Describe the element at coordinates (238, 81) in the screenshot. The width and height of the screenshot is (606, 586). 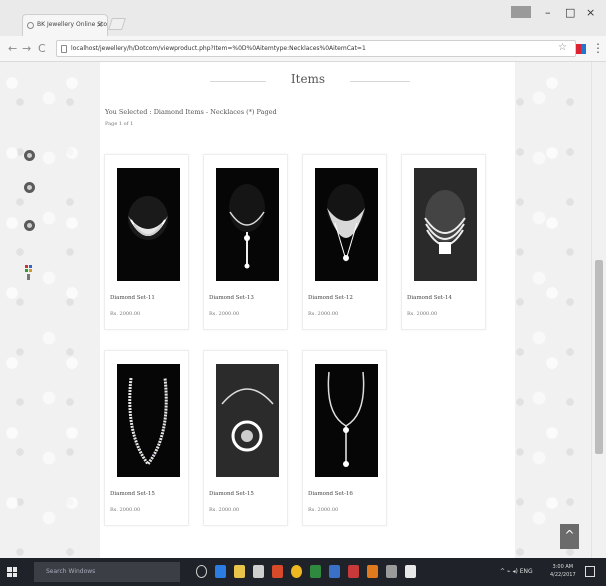
I see `heading-rule-left` at that location.